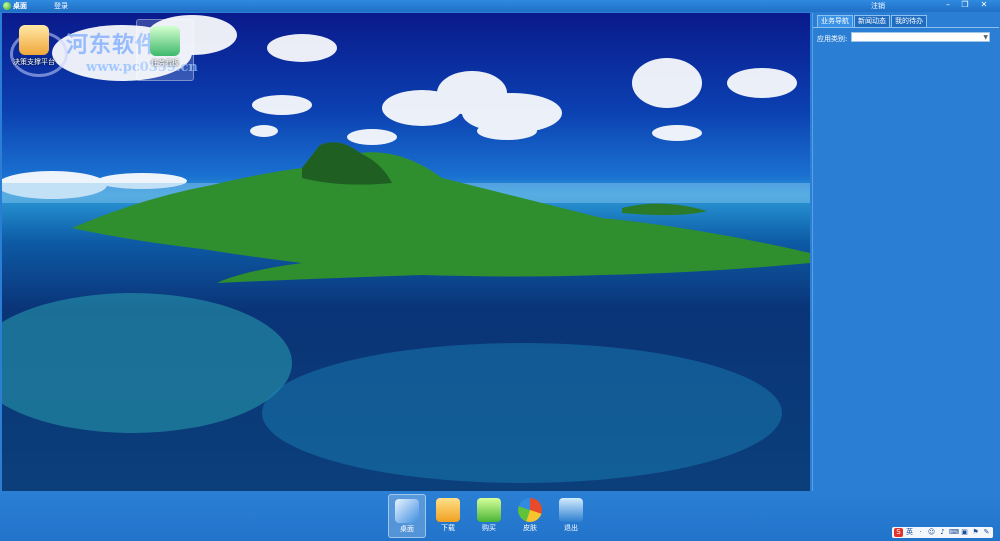  I want to click on dock-download: 下载, so click(448, 515).